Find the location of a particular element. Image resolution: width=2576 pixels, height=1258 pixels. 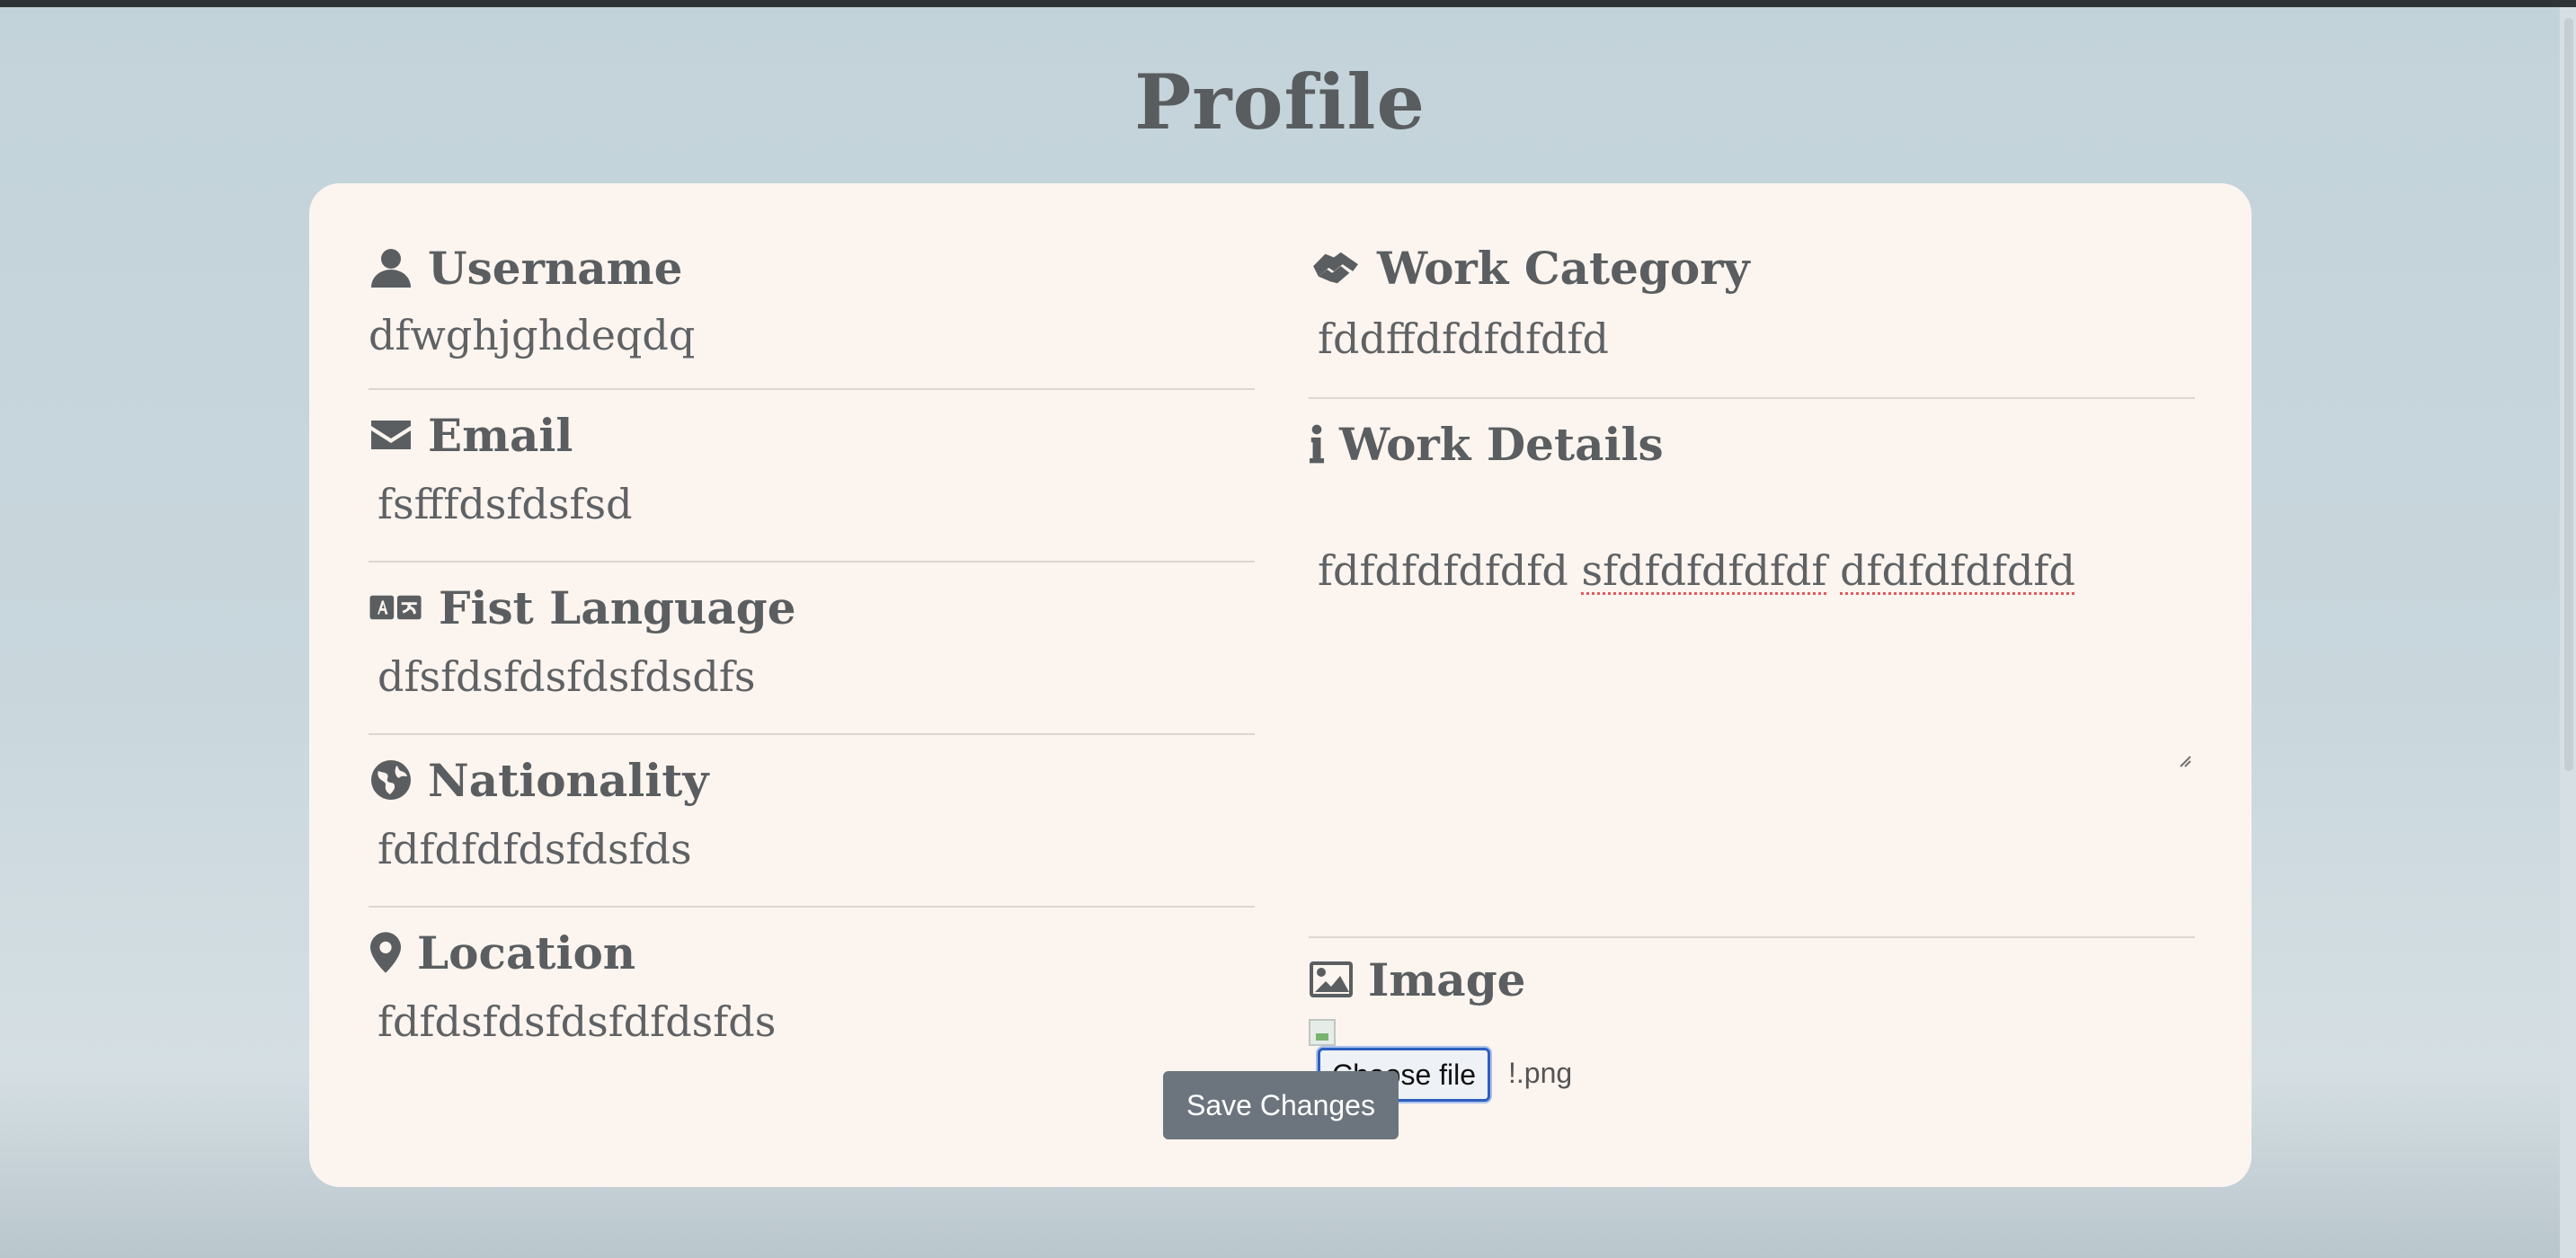

work-category-label-row: Work Category is located at coordinates (1529, 268).